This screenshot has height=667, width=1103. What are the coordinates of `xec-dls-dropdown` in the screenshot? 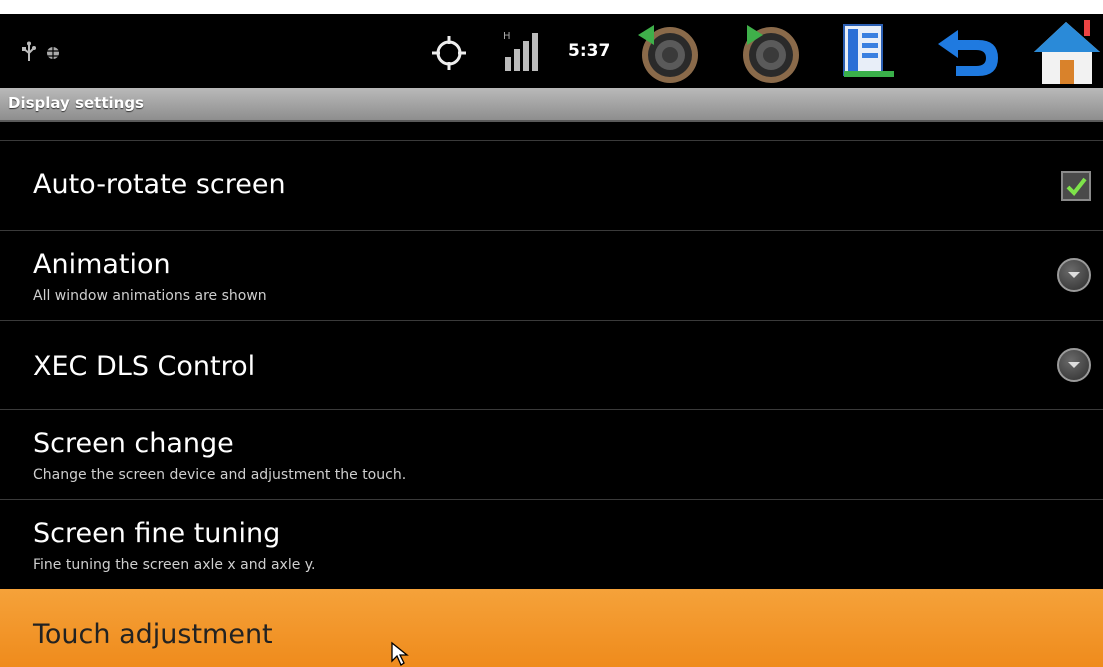 It's located at (1074, 365).